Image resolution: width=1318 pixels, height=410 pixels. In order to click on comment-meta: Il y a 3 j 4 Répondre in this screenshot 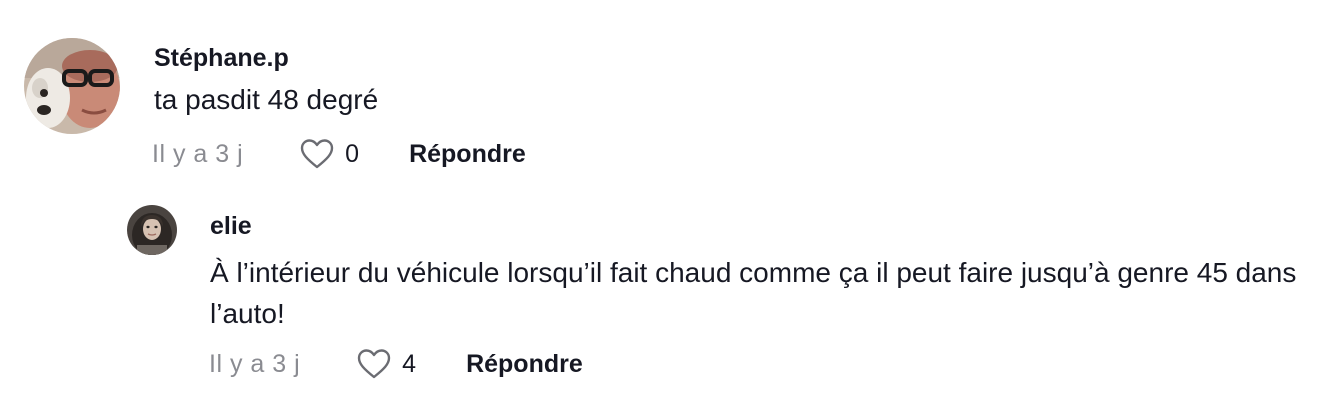, I will do `click(396, 364)`.